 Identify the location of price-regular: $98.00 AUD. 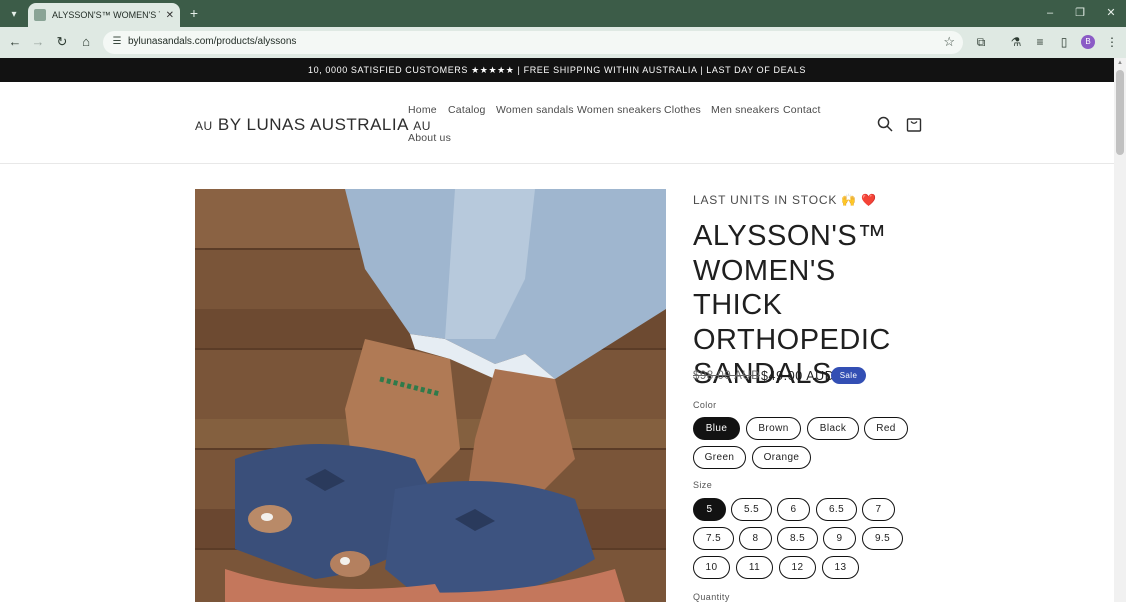
(727, 376).